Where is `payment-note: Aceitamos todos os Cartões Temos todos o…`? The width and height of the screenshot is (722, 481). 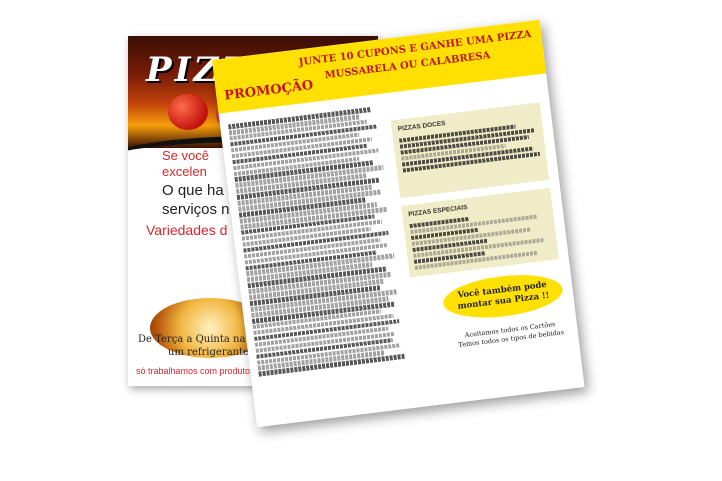 payment-note: Aceitamos todos os Cartões Temos todos o… is located at coordinates (510, 335).